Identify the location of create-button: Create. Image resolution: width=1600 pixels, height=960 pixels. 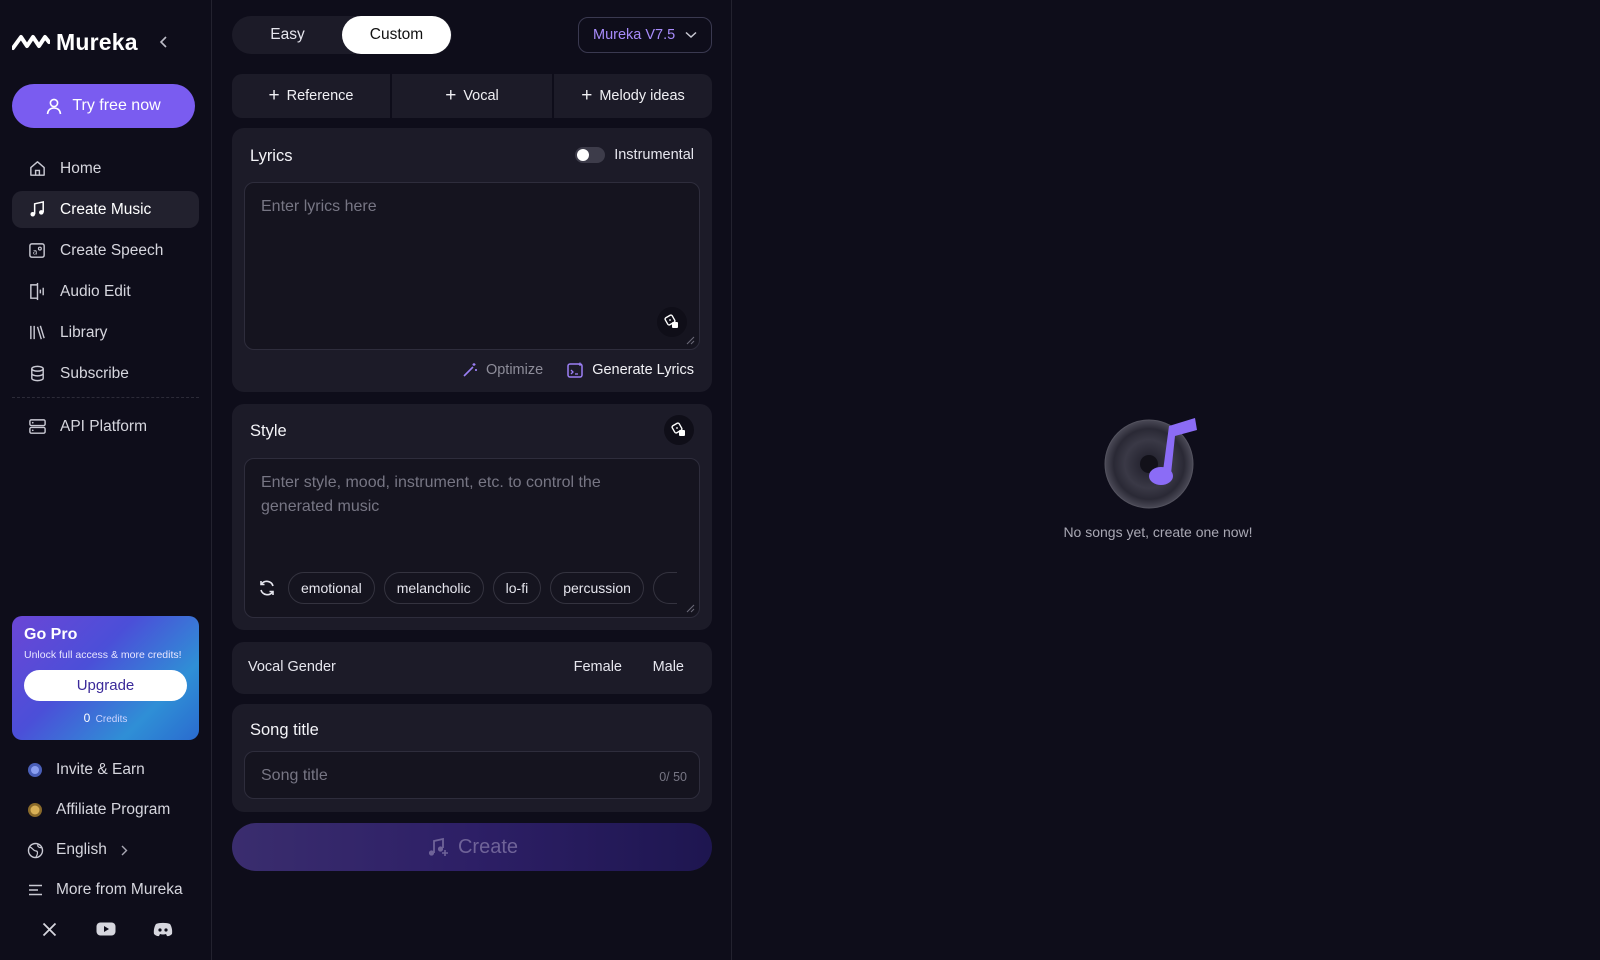
(472, 847).